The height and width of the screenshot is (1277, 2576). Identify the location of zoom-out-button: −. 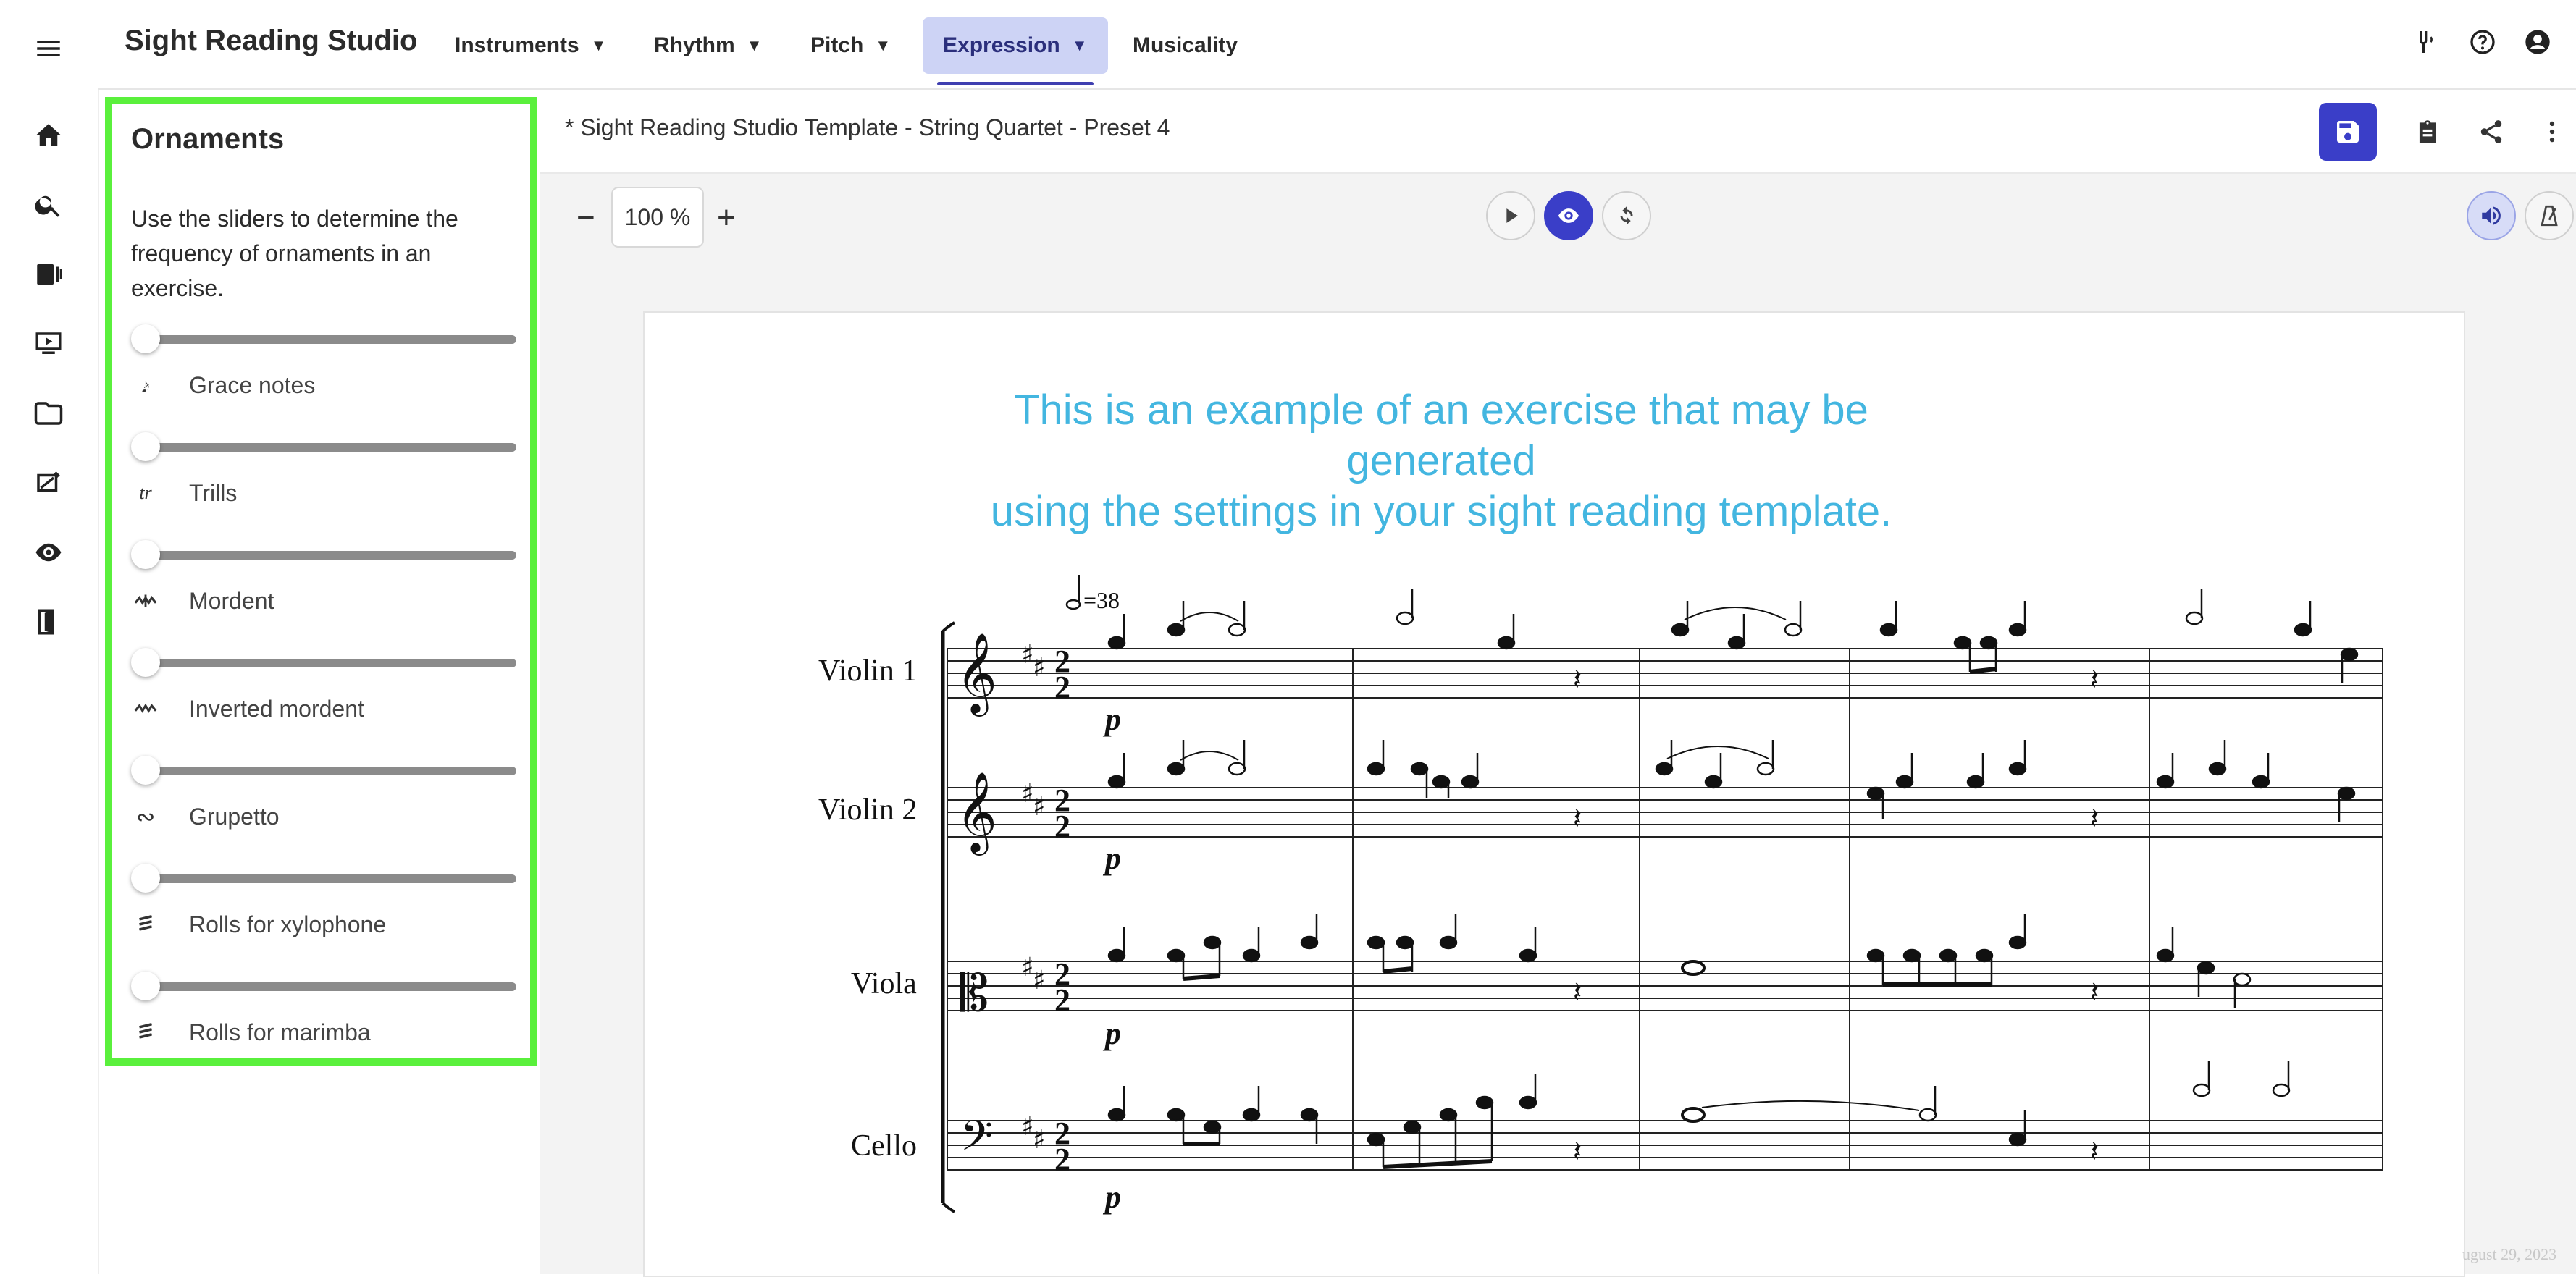
(585, 218).